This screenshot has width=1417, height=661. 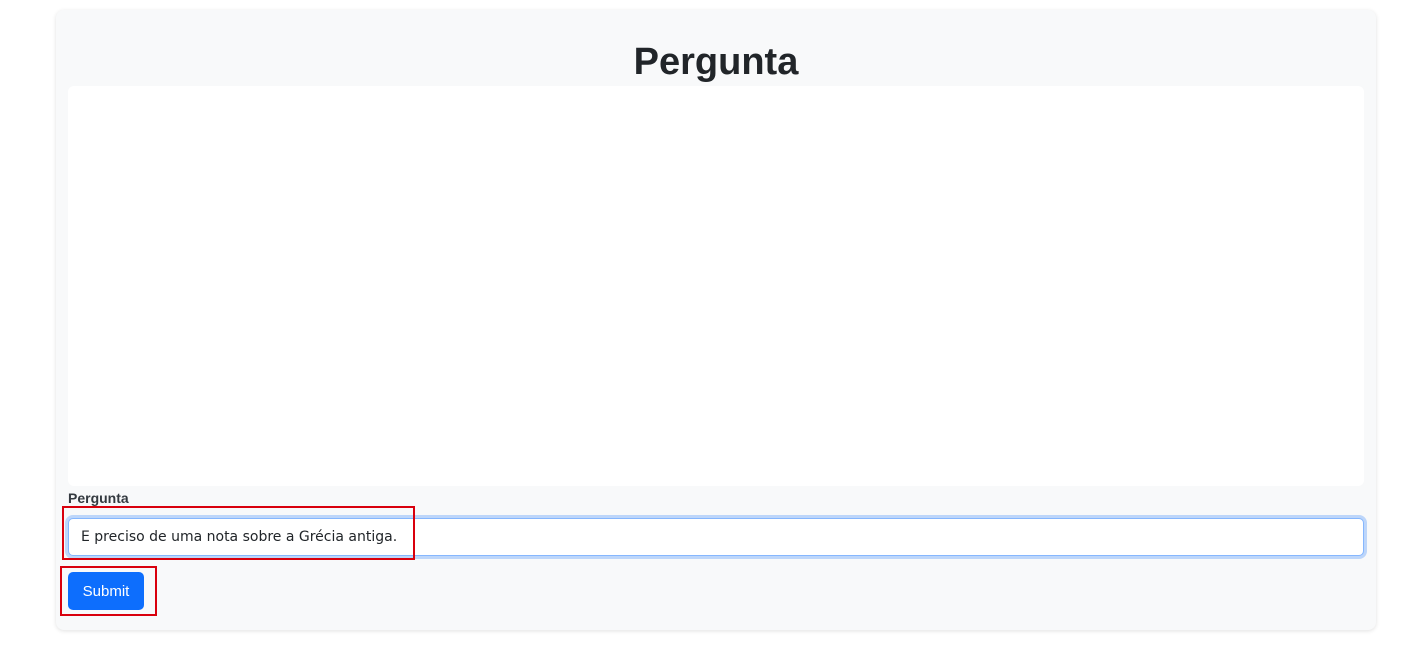 I want to click on page-title: Pergunta, so click(x=716, y=62).